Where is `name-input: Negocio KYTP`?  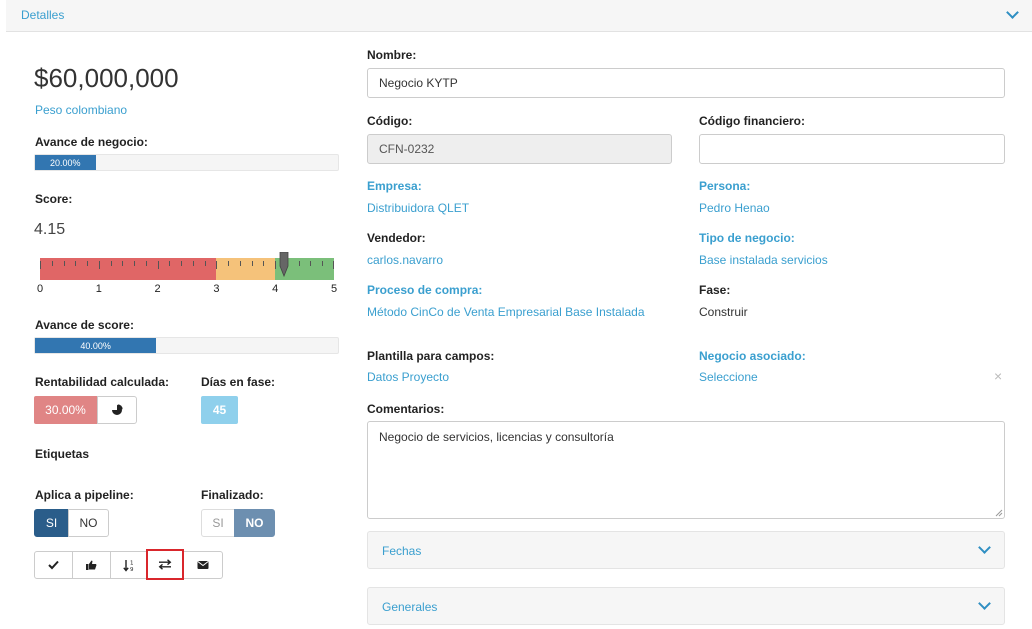 name-input: Negocio KYTP is located at coordinates (686, 83).